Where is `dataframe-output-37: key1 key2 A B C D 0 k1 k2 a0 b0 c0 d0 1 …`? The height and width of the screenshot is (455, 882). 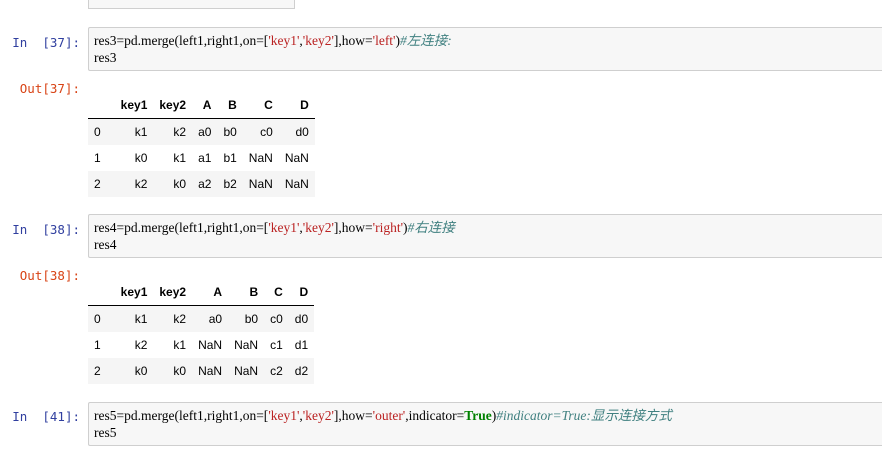 dataframe-output-37: key1 key2 A B C D 0 k1 k2 a0 b0 c0 d0 1 … is located at coordinates (201, 144).